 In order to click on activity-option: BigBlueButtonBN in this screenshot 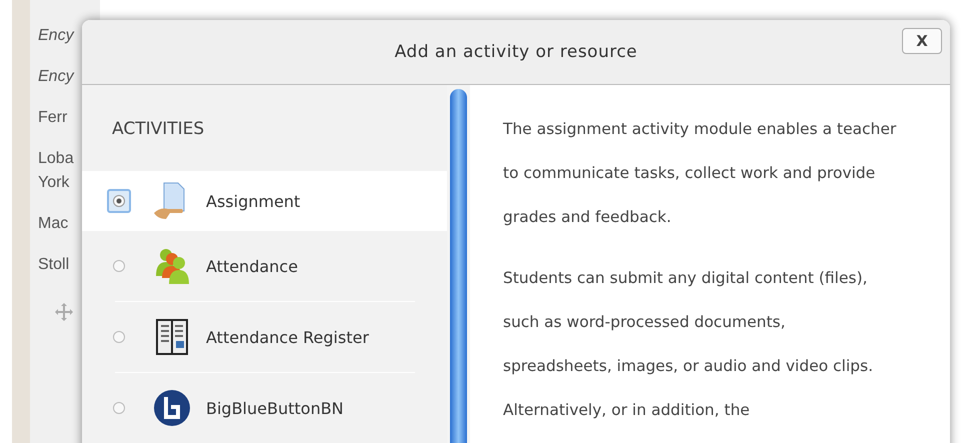, I will do `click(265, 408)`.